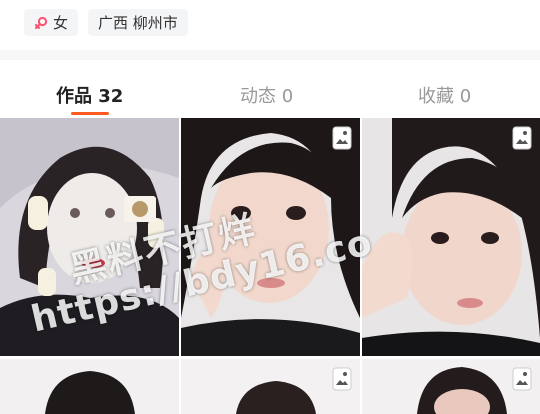 The image size is (540, 414). Describe the element at coordinates (90, 113) in the screenshot. I see `active-tab-indicator` at that location.